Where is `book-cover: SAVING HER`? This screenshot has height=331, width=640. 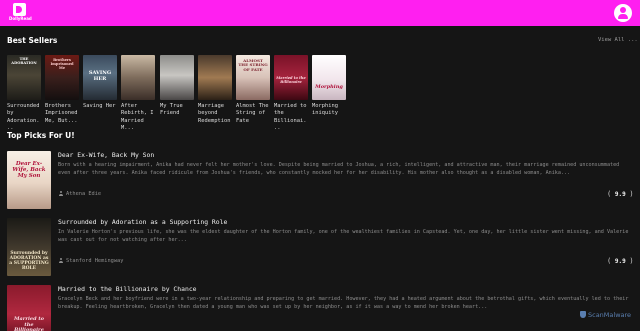
book-cover: SAVING HER is located at coordinates (100, 77).